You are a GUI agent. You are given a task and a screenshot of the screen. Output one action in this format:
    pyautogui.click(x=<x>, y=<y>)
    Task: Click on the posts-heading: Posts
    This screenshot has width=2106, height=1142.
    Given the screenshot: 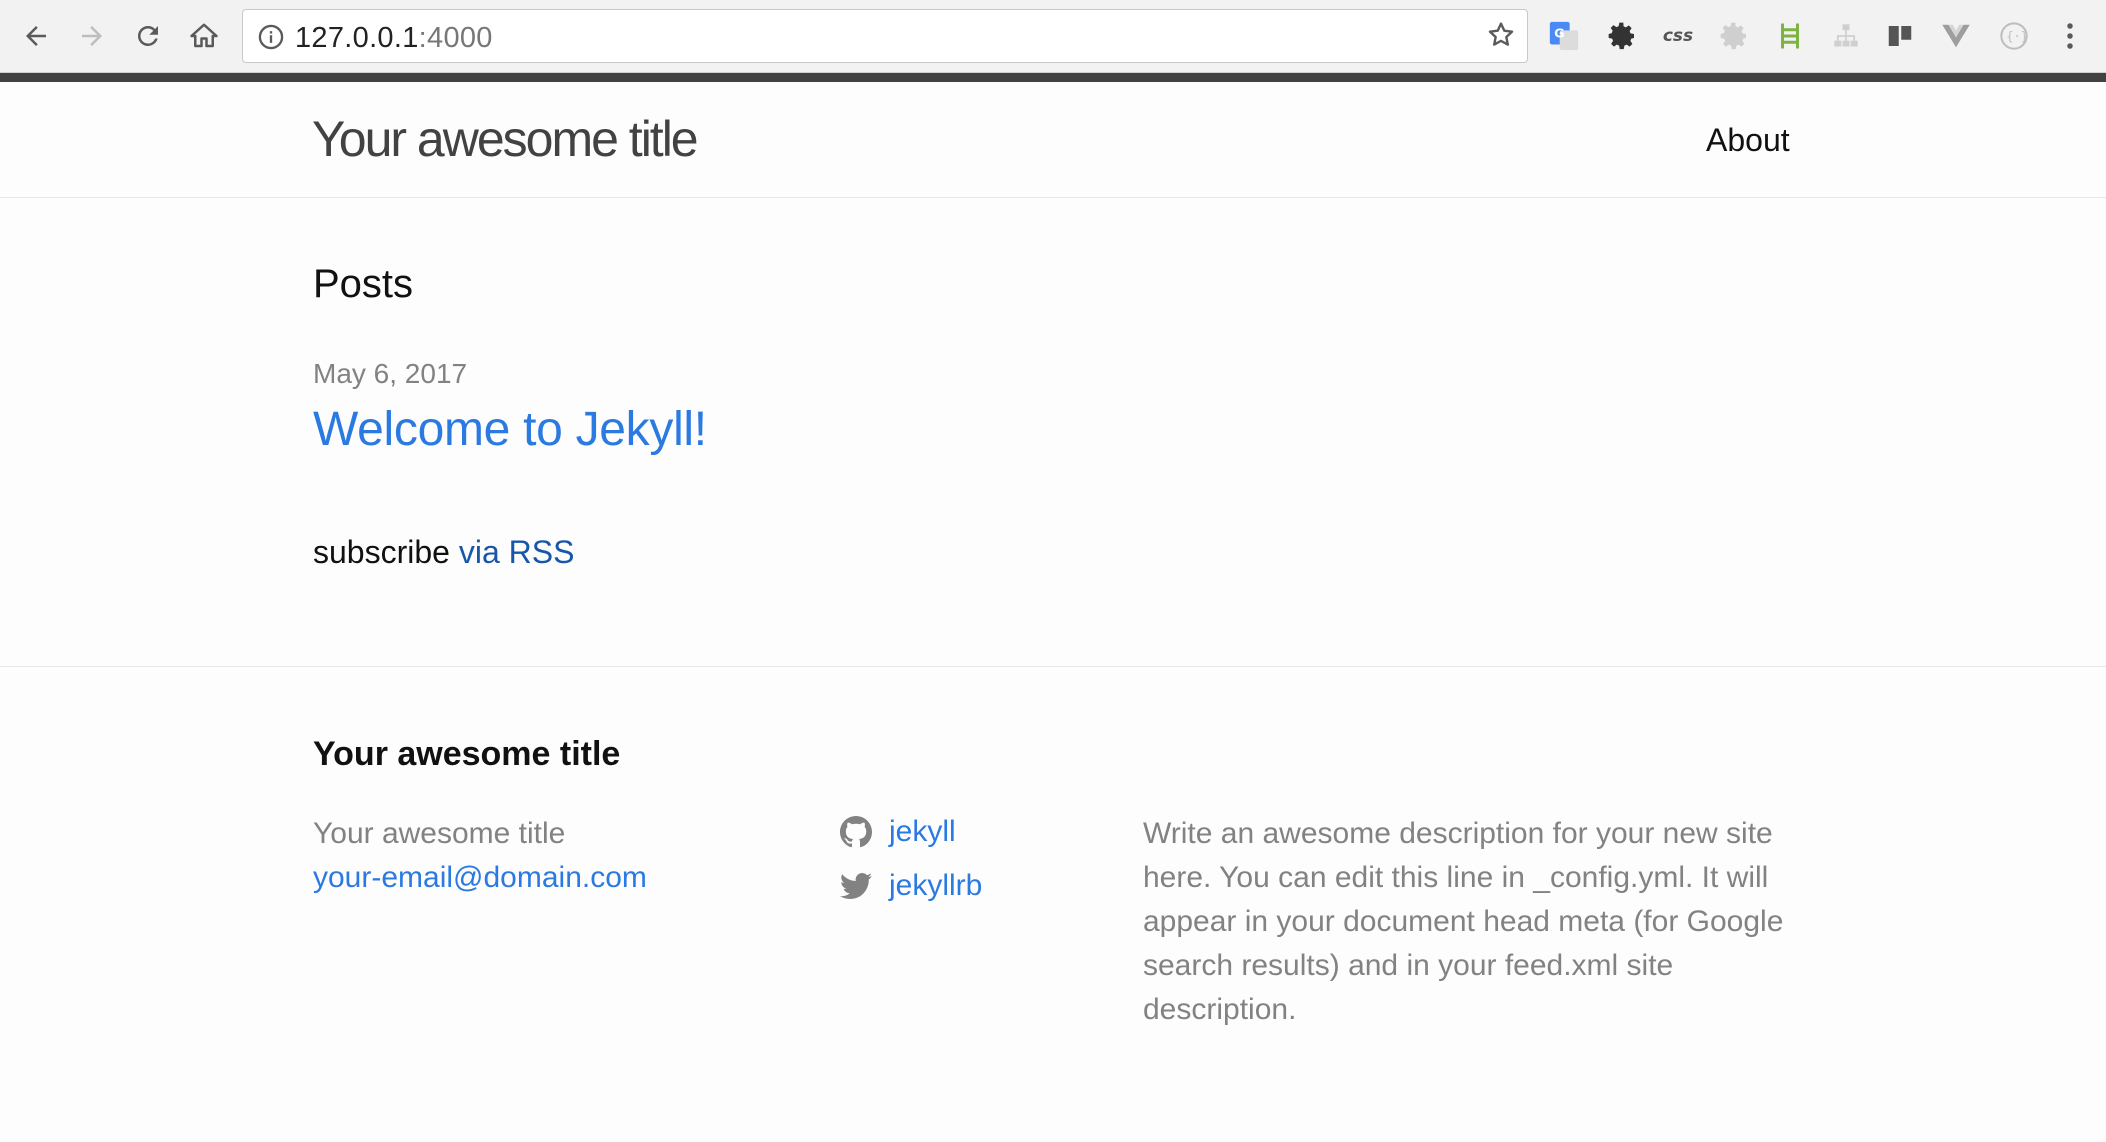 What is the action you would take?
    pyautogui.click(x=363, y=284)
    